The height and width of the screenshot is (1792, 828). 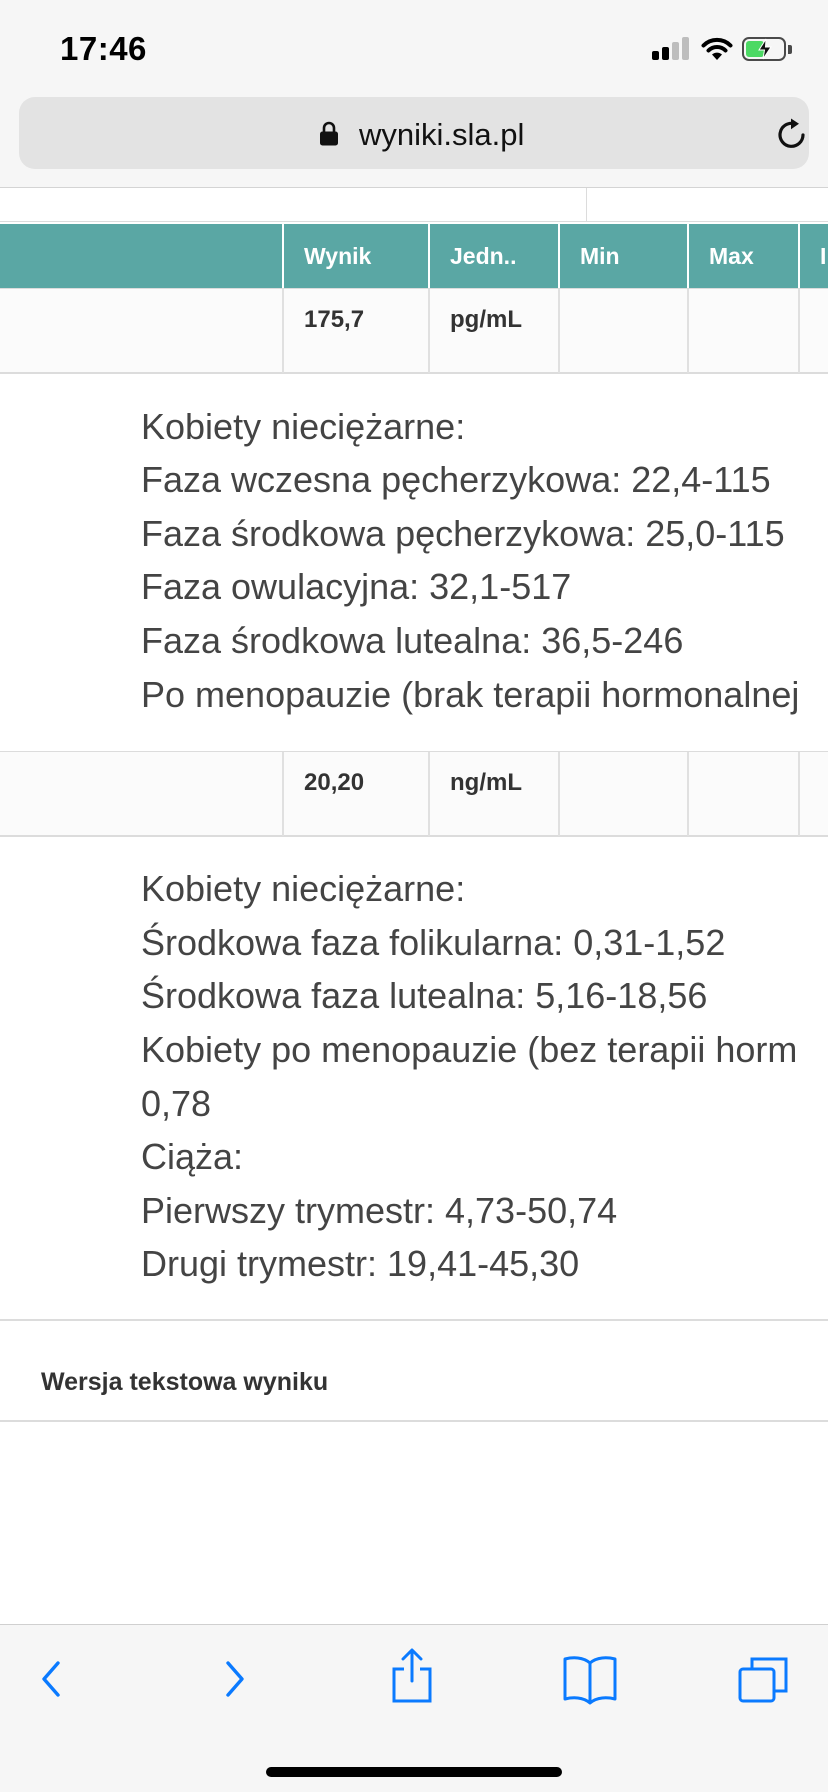 I want to click on url-field: wyniki.sla.pl, so click(x=414, y=133).